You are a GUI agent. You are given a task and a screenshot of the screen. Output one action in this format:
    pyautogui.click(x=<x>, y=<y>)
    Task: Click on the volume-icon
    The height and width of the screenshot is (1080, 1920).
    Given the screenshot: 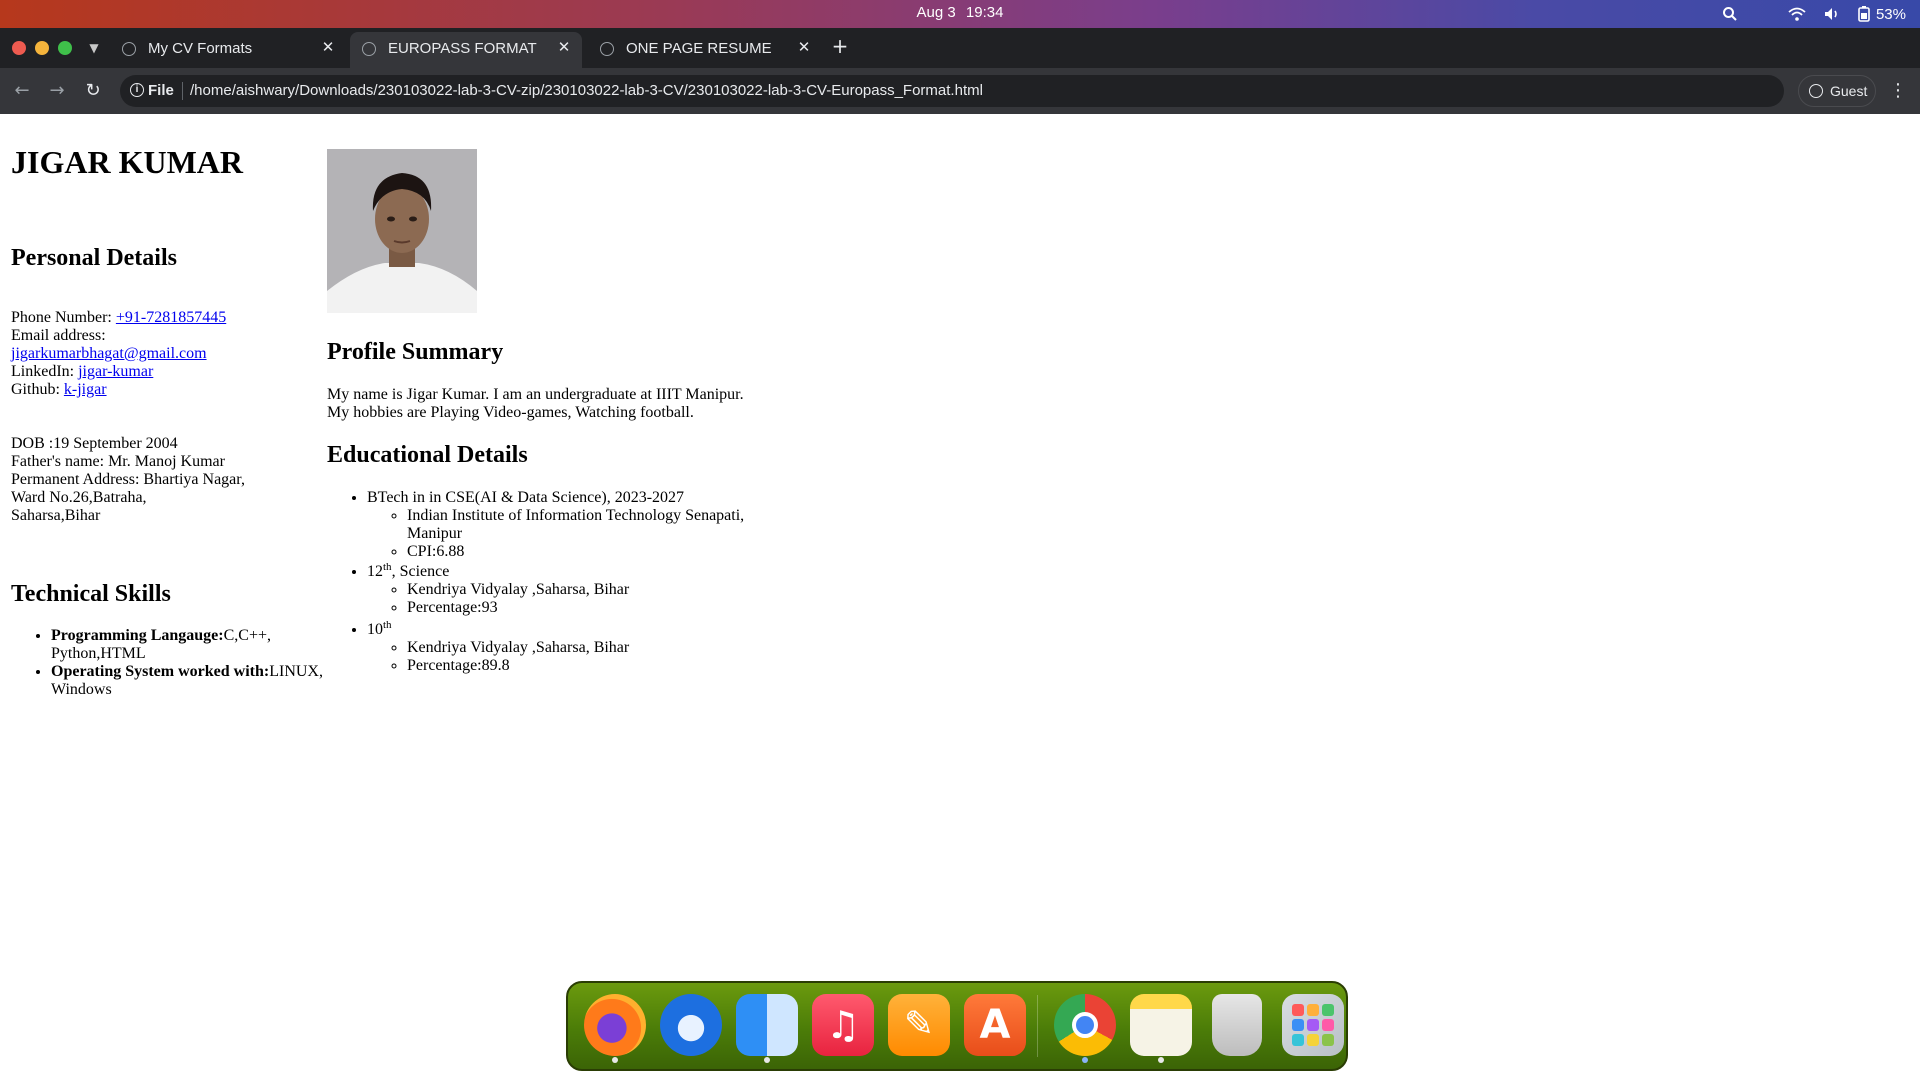 What is the action you would take?
    pyautogui.click(x=1832, y=14)
    